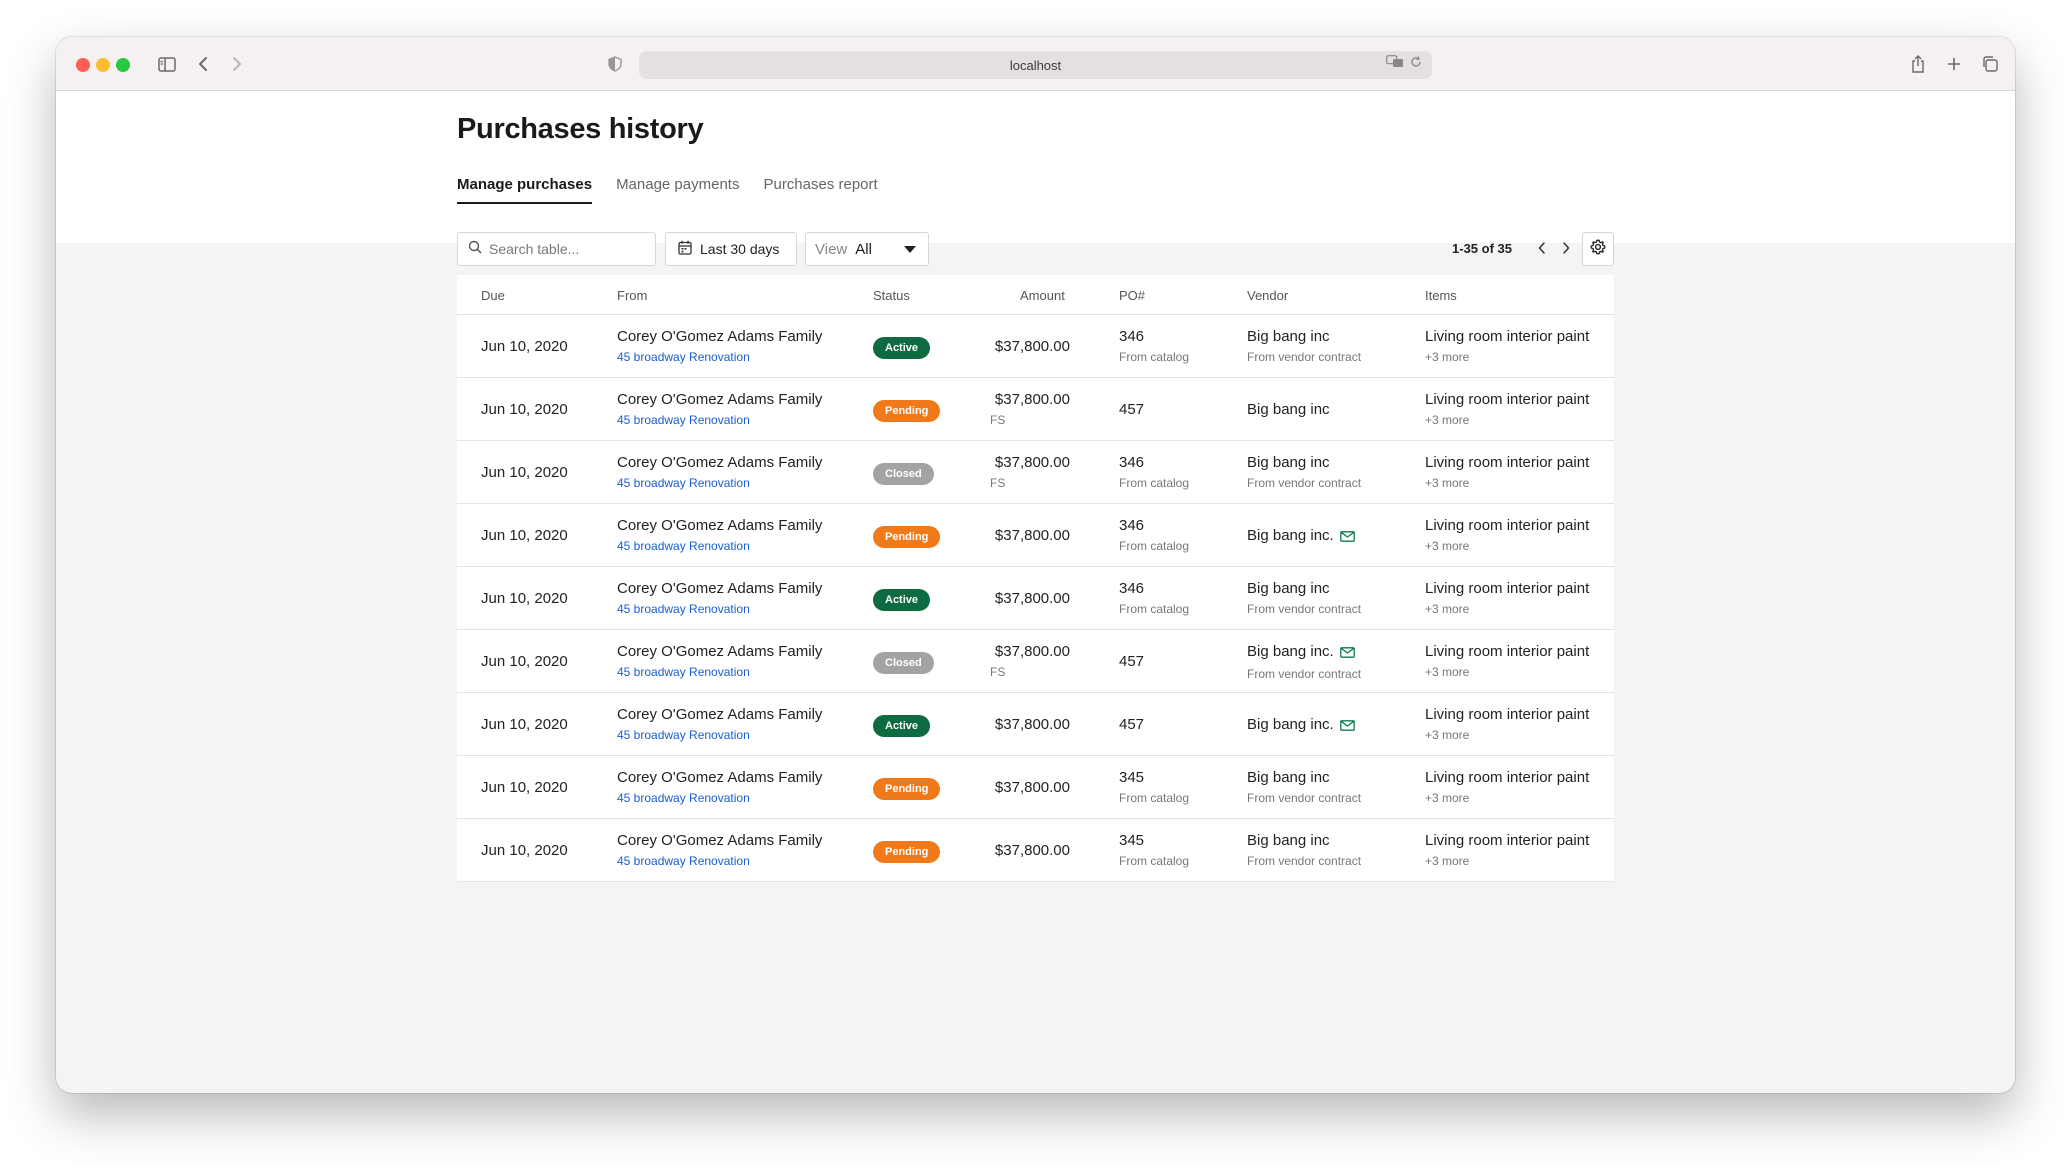 The width and height of the screenshot is (2070, 1167). What do you see at coordinates (1566, 248) in the screenshot?
I see `chevron-right-icon` at bounding box center [1566, 248].